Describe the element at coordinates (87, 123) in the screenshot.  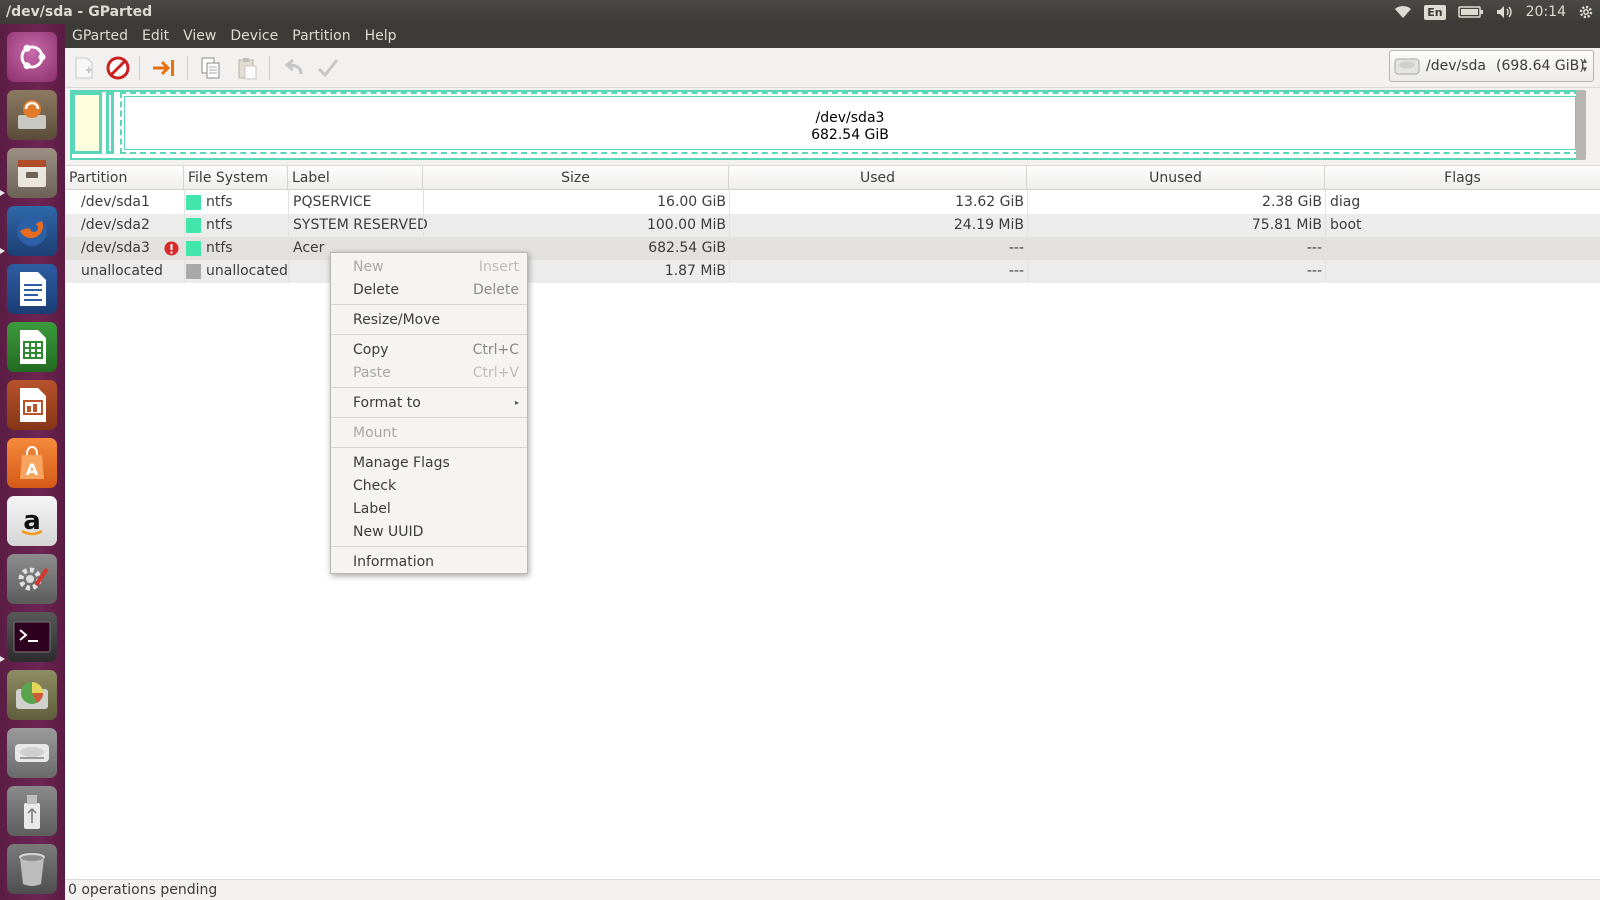
I see `graphic-partition-sda1` at that location.